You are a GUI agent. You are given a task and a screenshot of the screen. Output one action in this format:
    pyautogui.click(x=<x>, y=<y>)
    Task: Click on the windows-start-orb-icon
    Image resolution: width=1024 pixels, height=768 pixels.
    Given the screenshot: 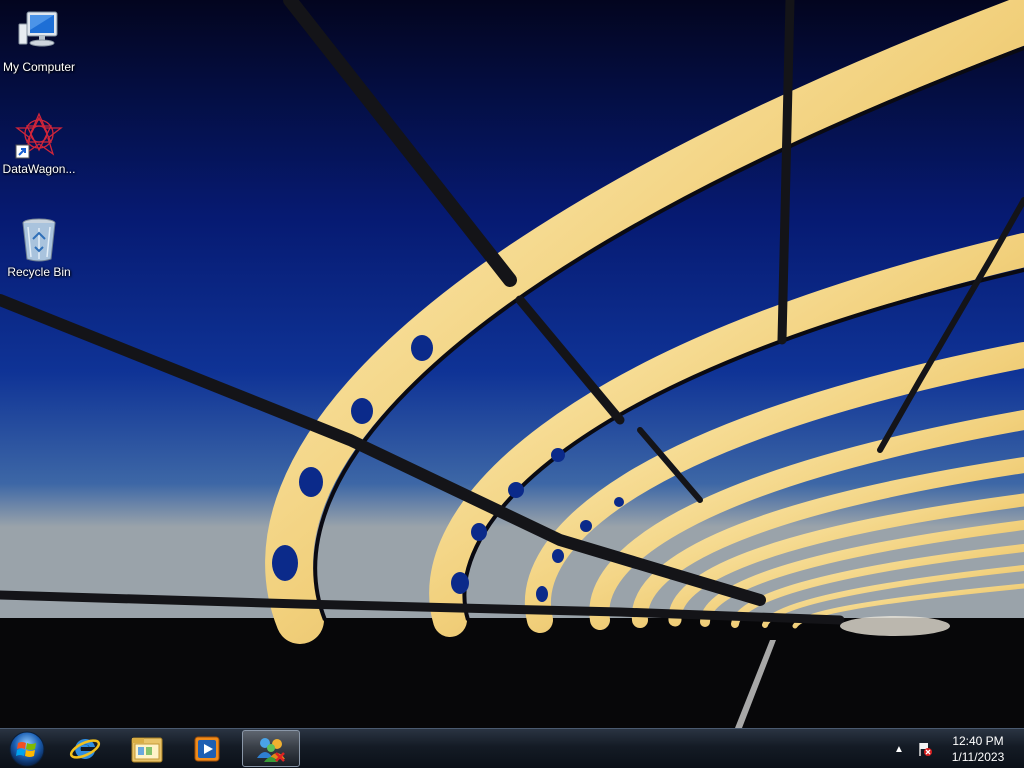 What is the action you would take?
    pyautogui.click(x=27, y=748)
    